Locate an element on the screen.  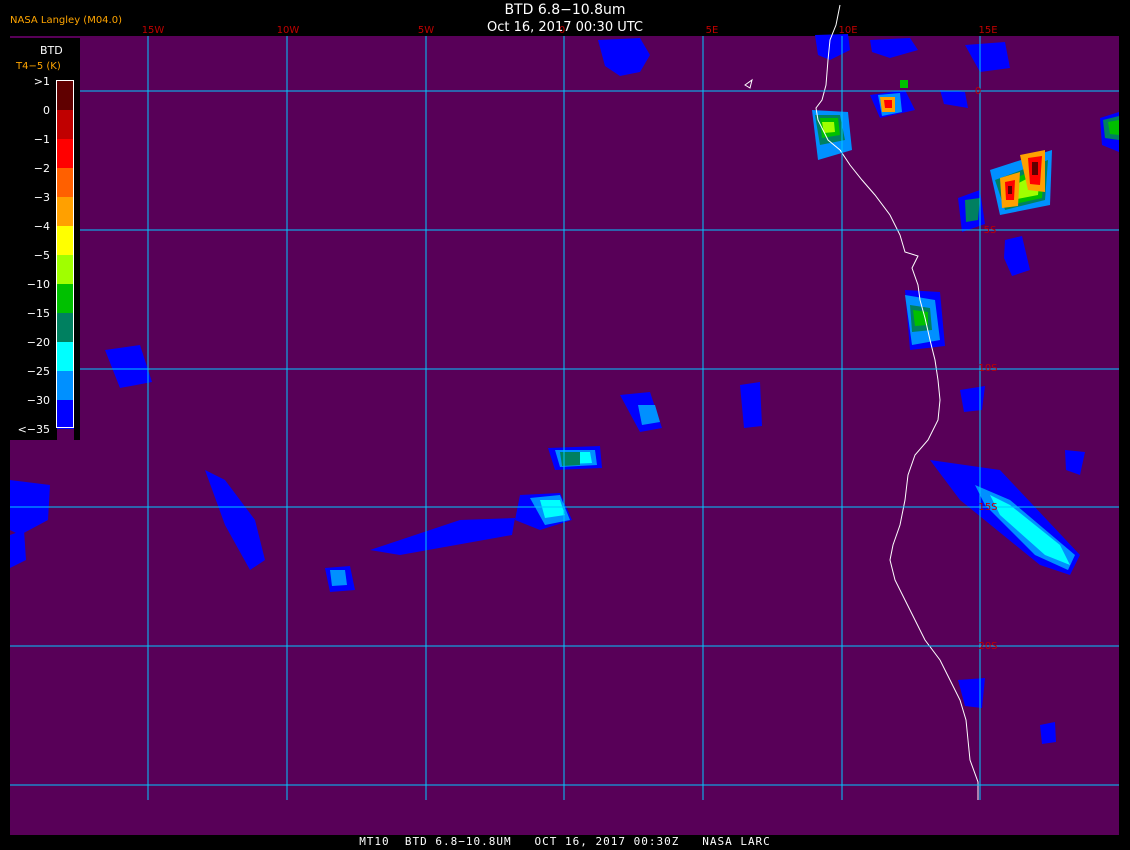
lat-label-0: 0 is located at coordinates (978, 91).